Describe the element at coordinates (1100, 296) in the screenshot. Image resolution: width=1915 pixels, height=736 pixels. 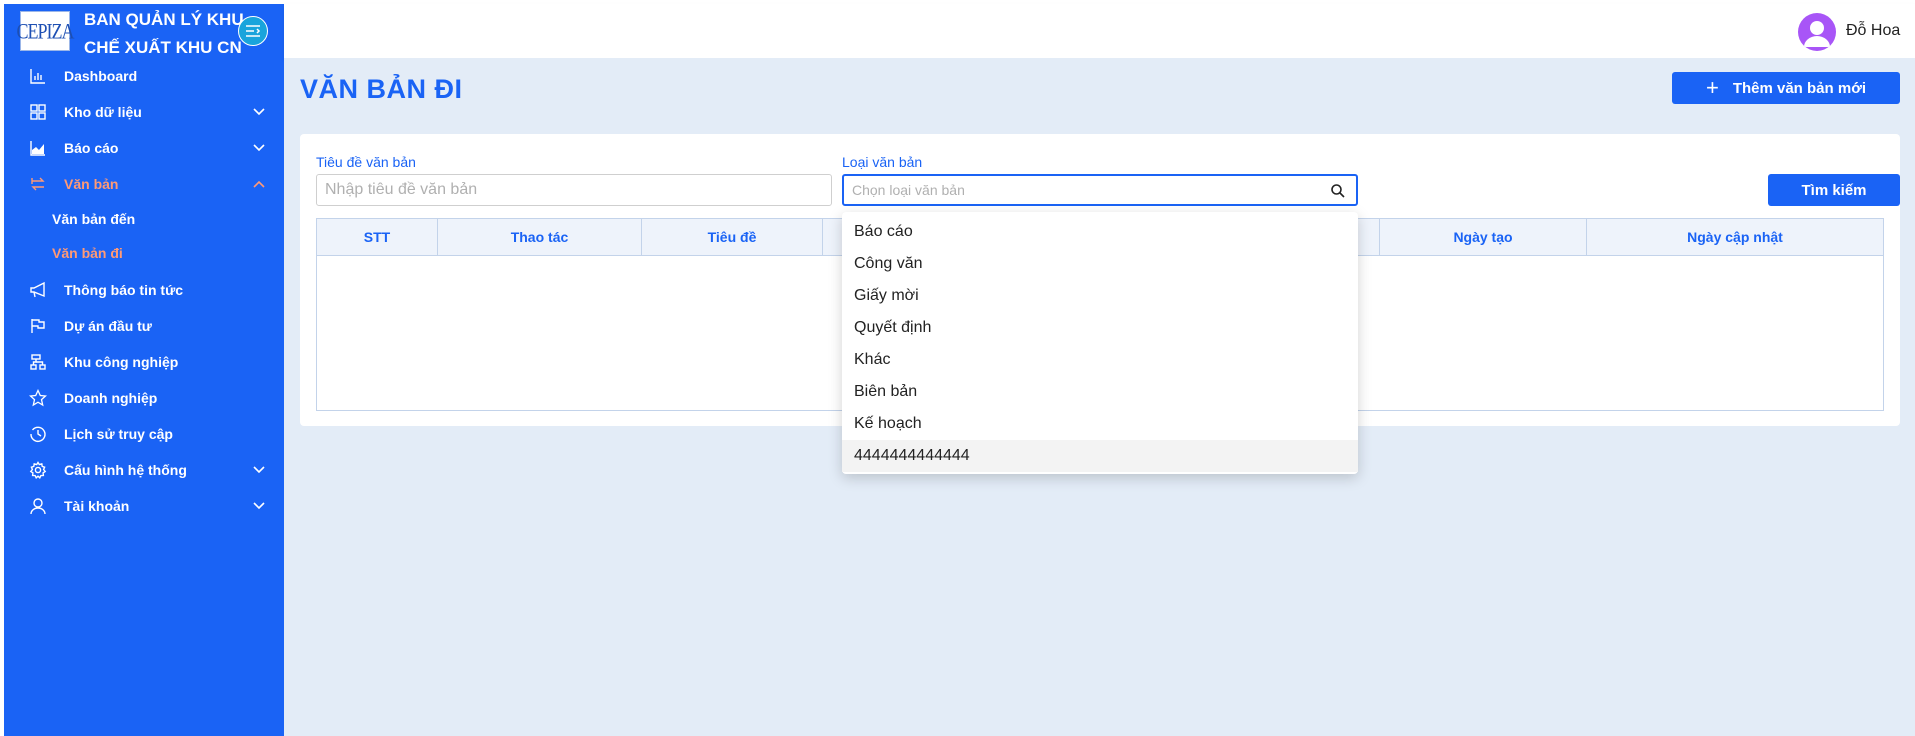
I see `dropdown-option-giay-moi: Giấy mời` at that location.